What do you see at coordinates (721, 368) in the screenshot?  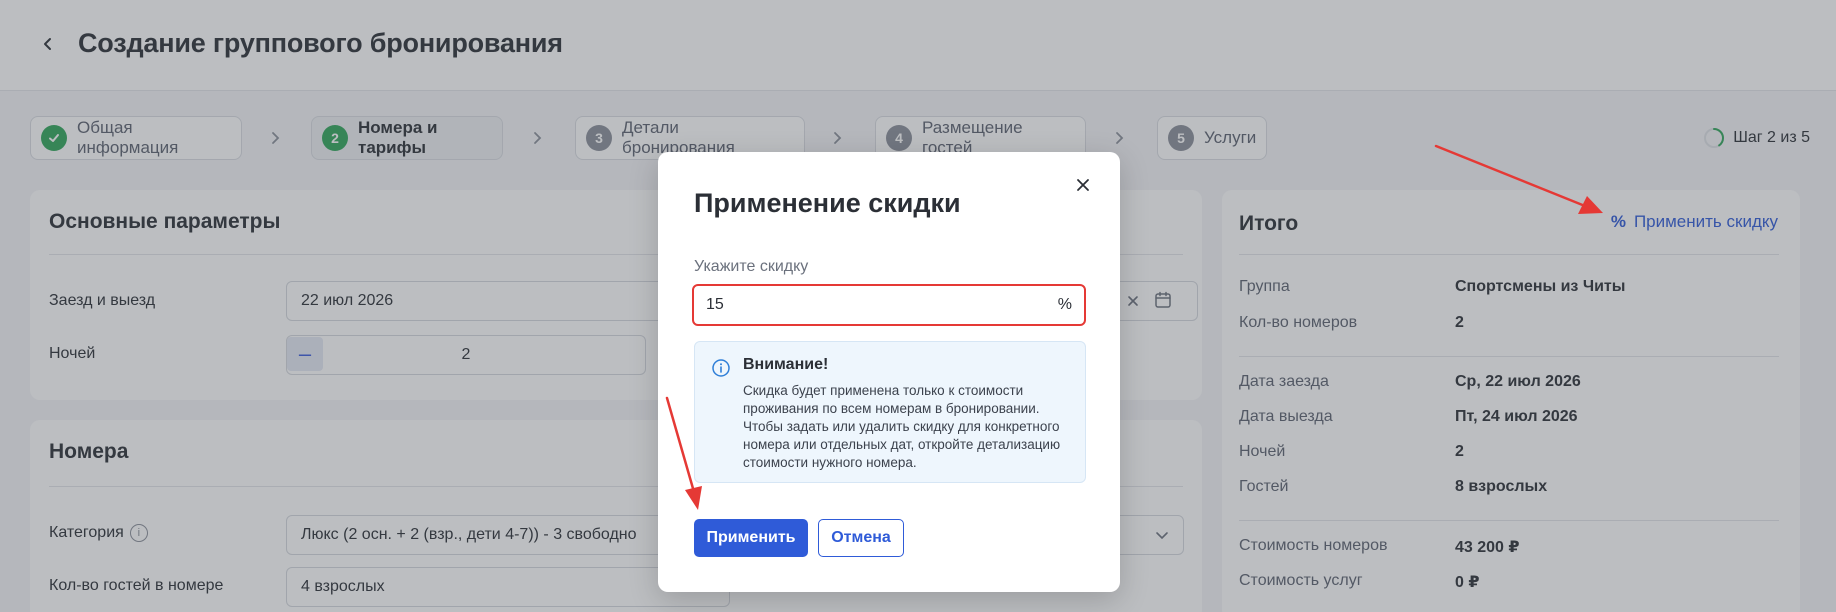 I see `info-icon` at bounding box center [721, 368].